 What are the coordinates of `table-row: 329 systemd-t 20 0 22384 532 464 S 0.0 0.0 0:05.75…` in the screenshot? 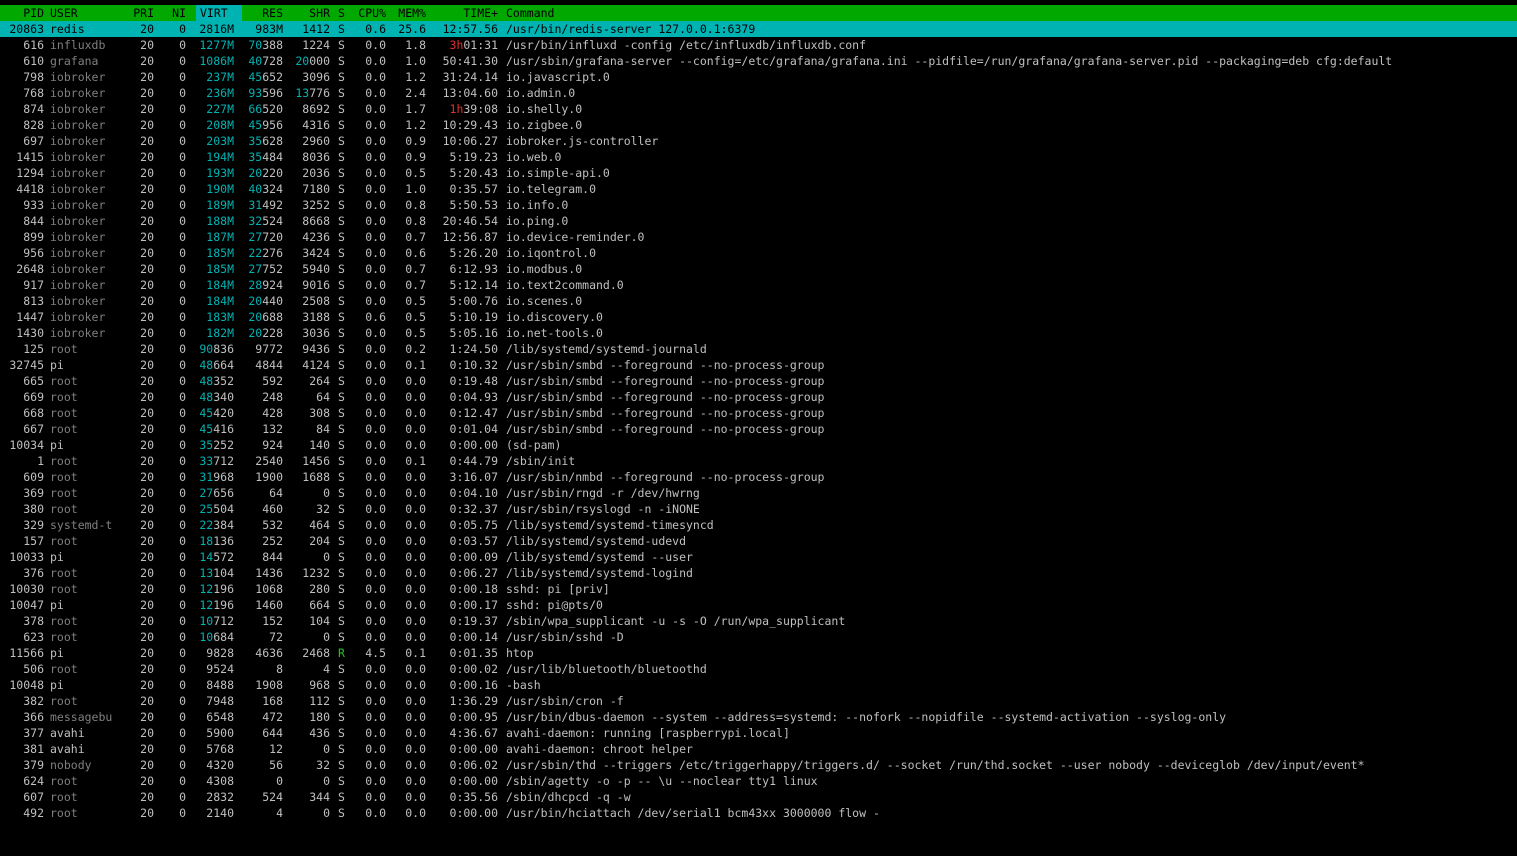 It's located at (758, 525).